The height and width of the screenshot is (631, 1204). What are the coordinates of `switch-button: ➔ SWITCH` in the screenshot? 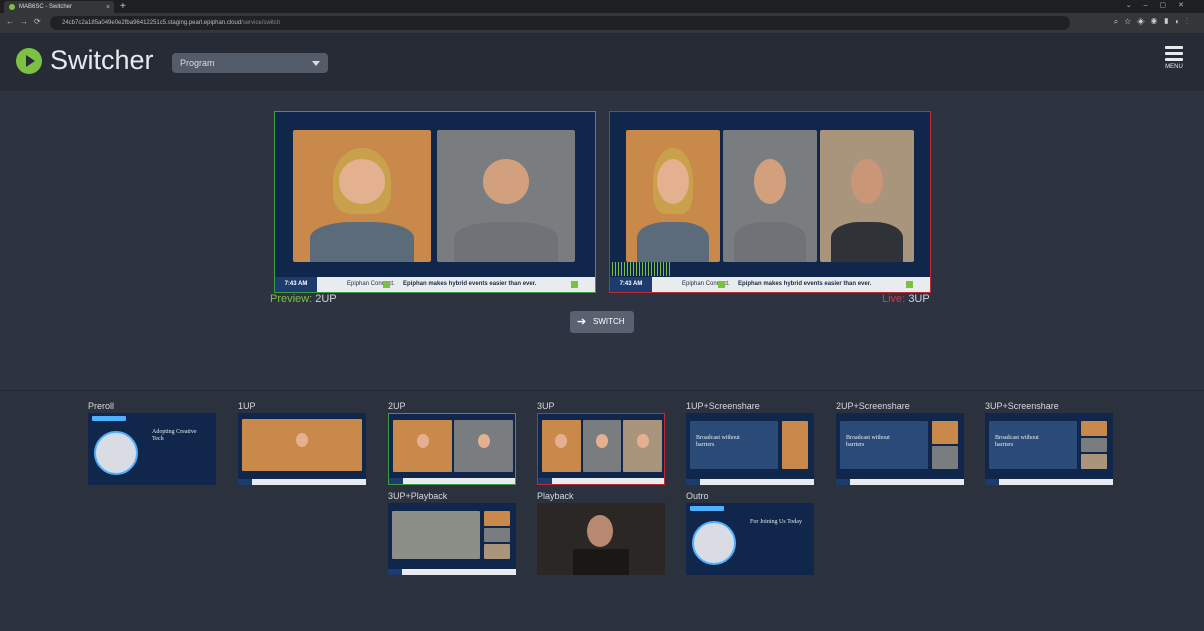 It's located at (602, 322).